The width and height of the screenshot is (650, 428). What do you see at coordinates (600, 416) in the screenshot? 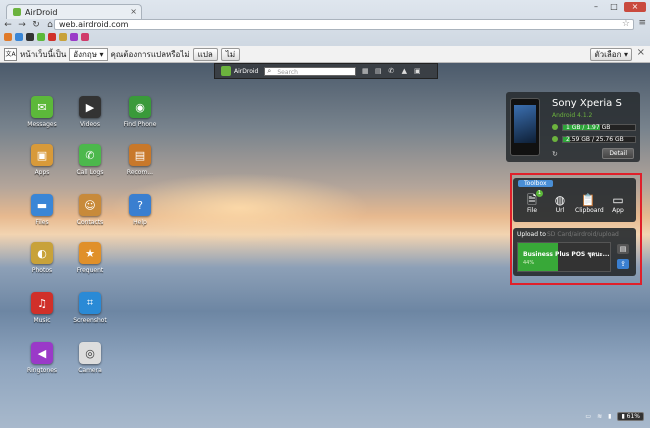
I see `wifi-icon: ≋` at bounding box center [600, 416].